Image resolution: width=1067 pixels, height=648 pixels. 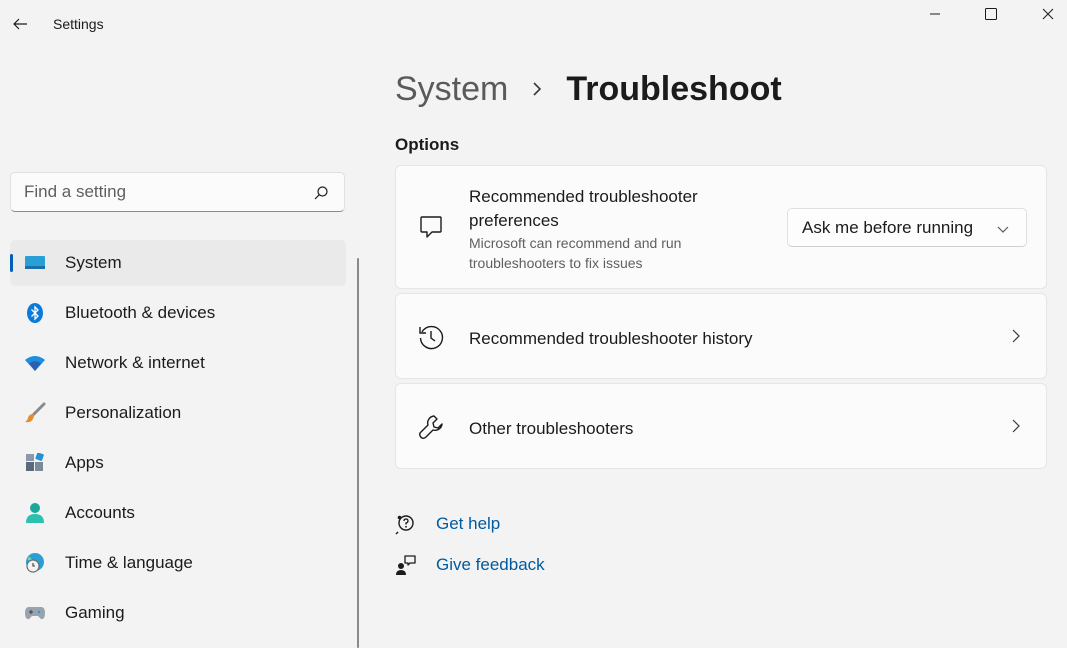 I want to click on card-title: Other troubleshooters, so click(x=551, y=428).